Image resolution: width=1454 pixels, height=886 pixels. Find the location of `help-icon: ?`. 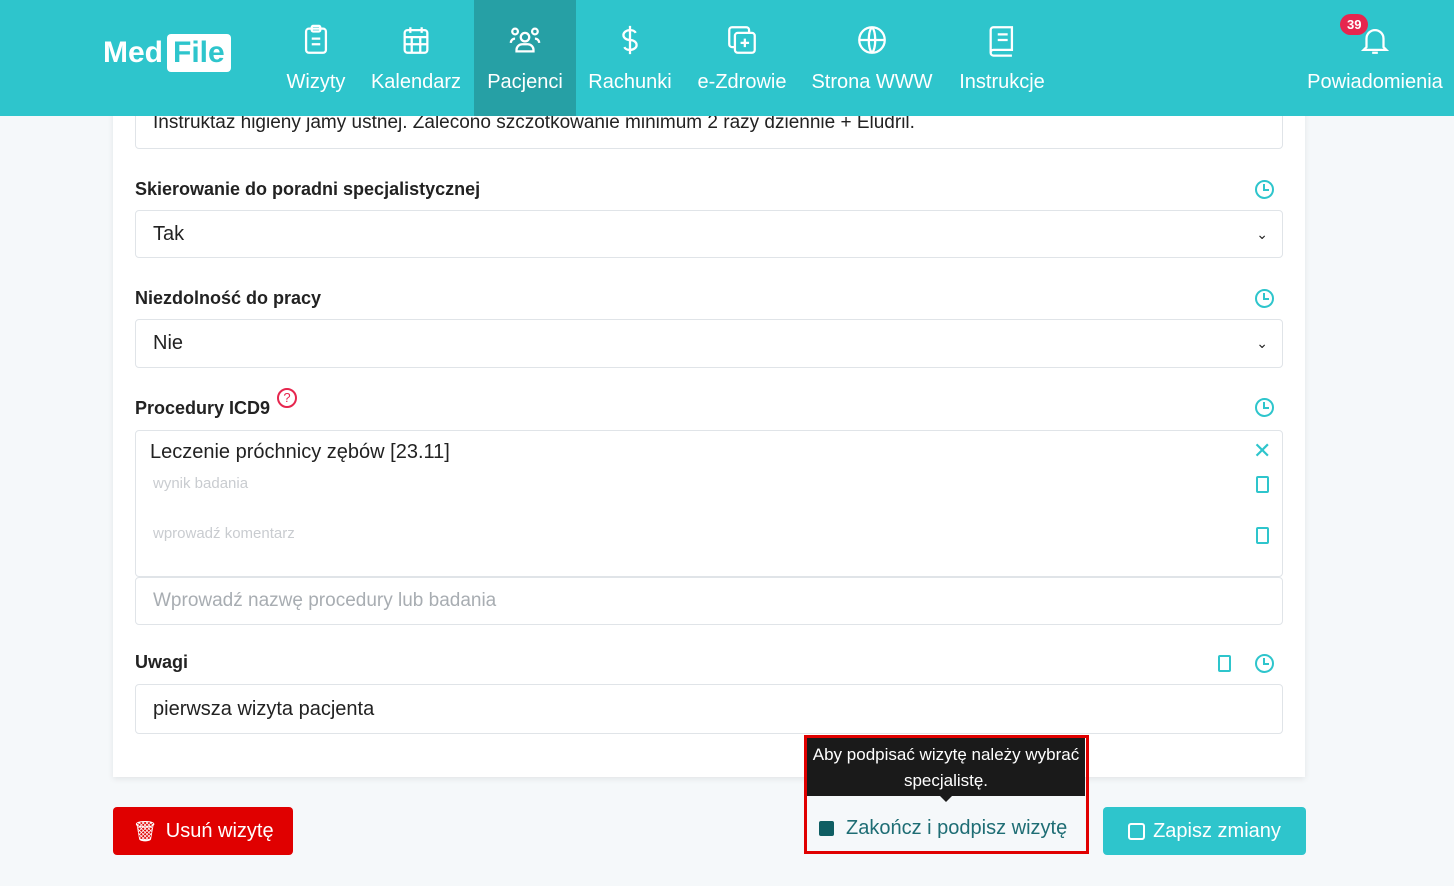

help-icon: ? is located at coordinates (287, 398).